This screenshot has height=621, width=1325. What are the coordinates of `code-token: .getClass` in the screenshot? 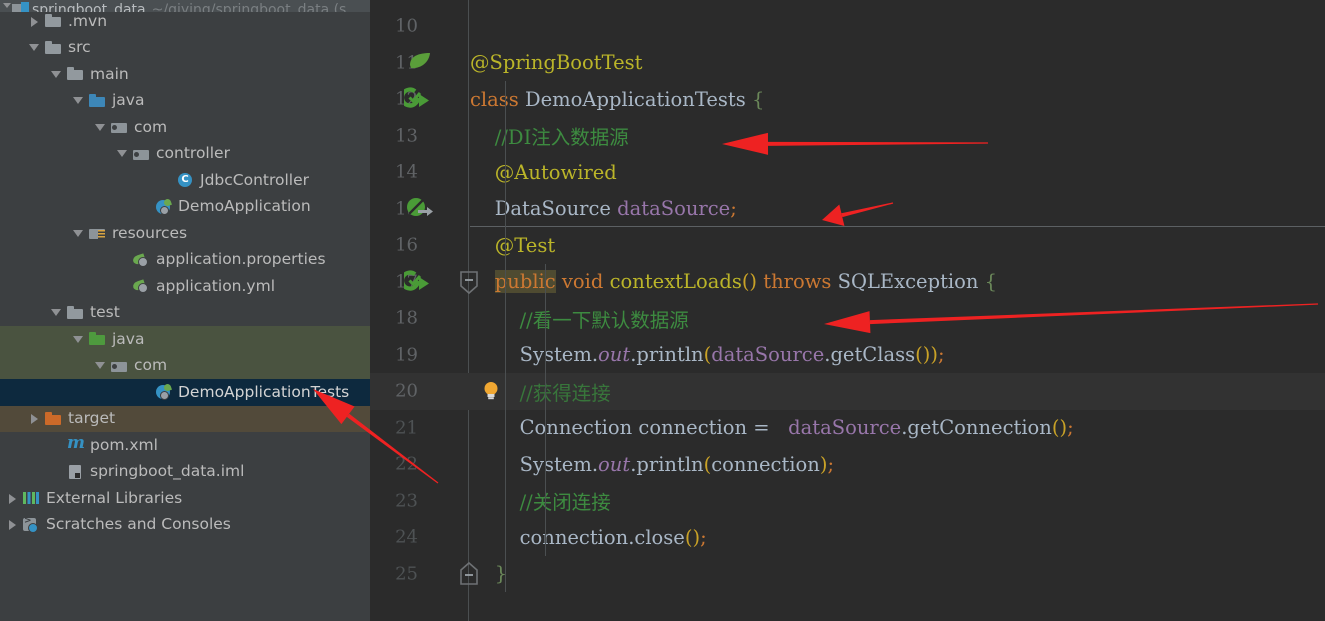 It's located at (870, 355).